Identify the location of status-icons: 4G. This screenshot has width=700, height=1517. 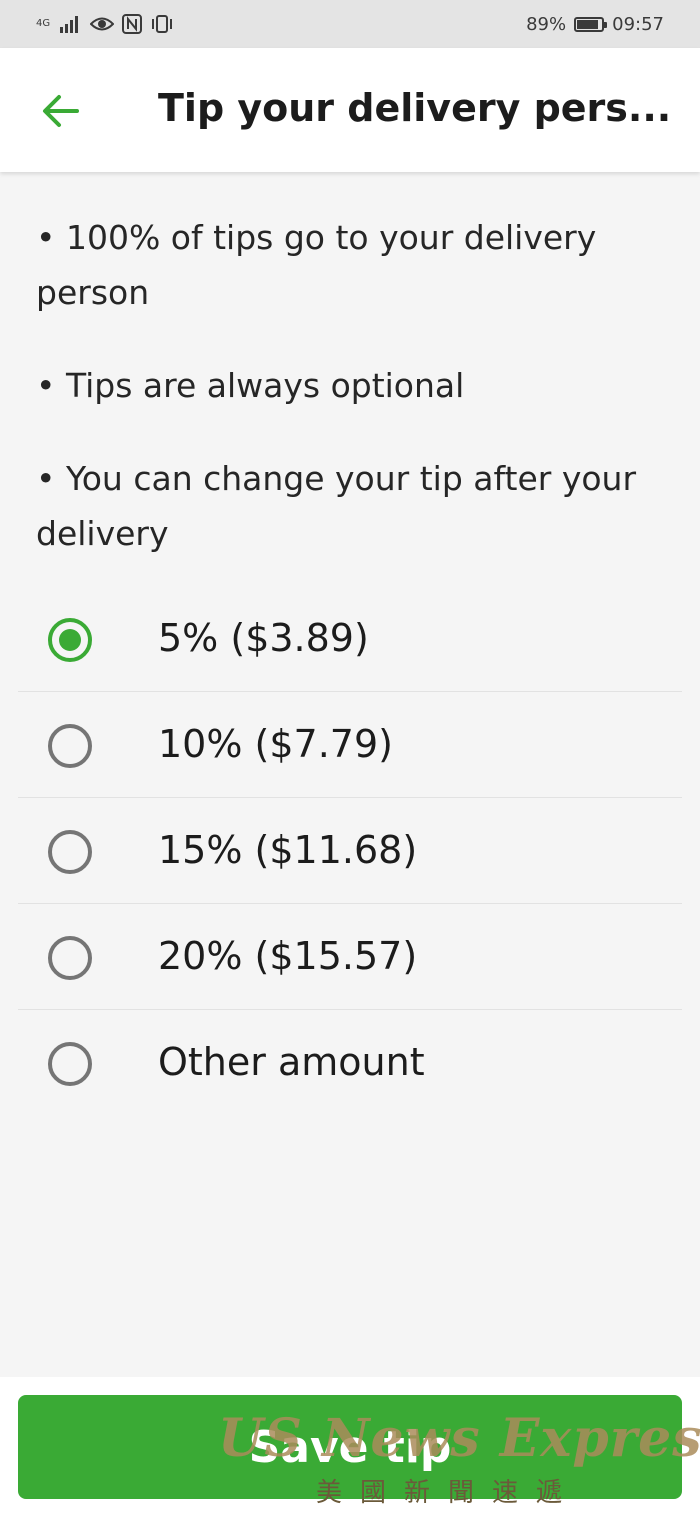
(105, 24).